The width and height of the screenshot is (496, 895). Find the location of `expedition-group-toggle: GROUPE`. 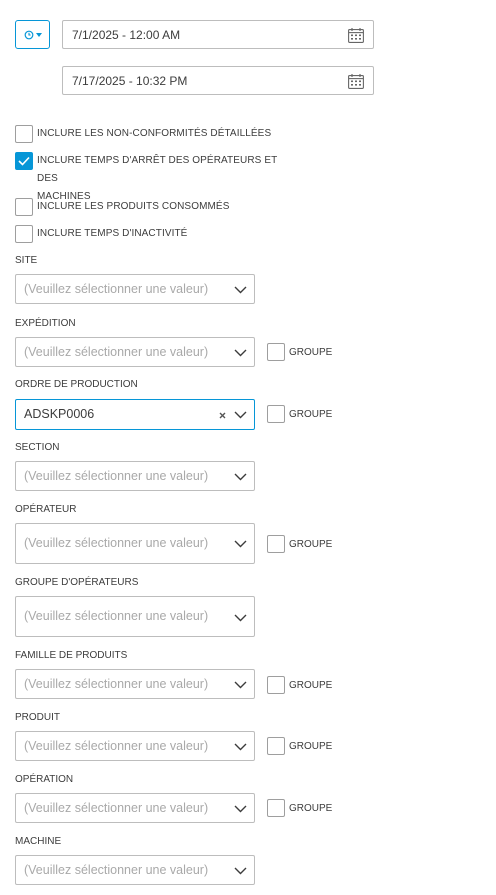

expedition-group-toggle: GROUPE is located at coordinates (299, 352).